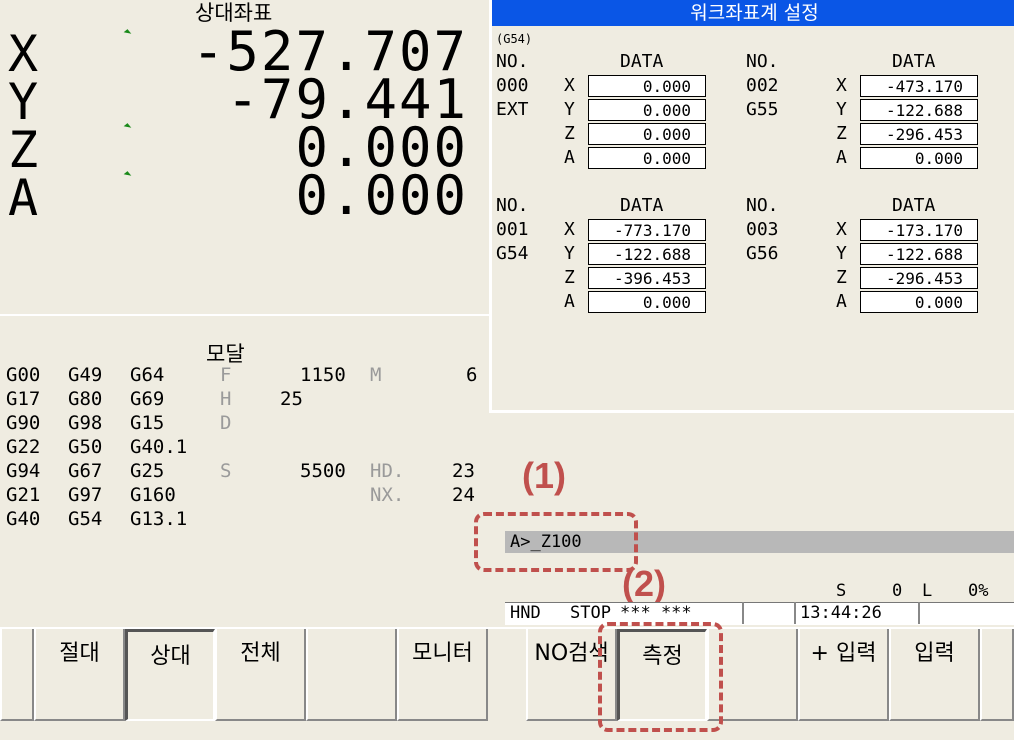 This screenshot has height=740, width=1014. I want to click on hd-label: HD., so click(387, 471).